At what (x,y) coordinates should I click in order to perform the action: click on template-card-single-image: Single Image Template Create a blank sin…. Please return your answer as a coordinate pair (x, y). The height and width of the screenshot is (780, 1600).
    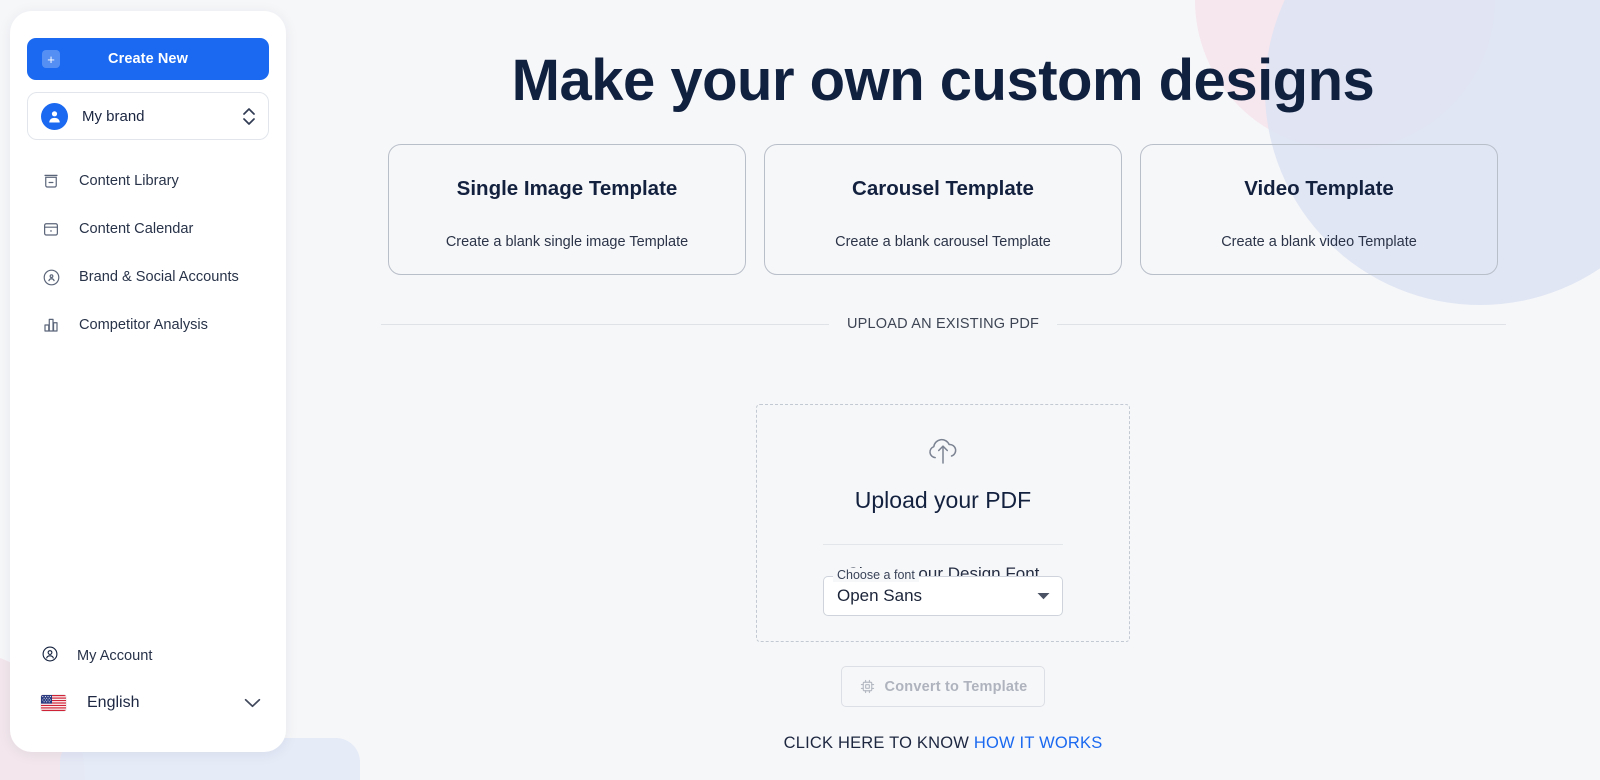
    Looking at the image, I should click on (567, 209).